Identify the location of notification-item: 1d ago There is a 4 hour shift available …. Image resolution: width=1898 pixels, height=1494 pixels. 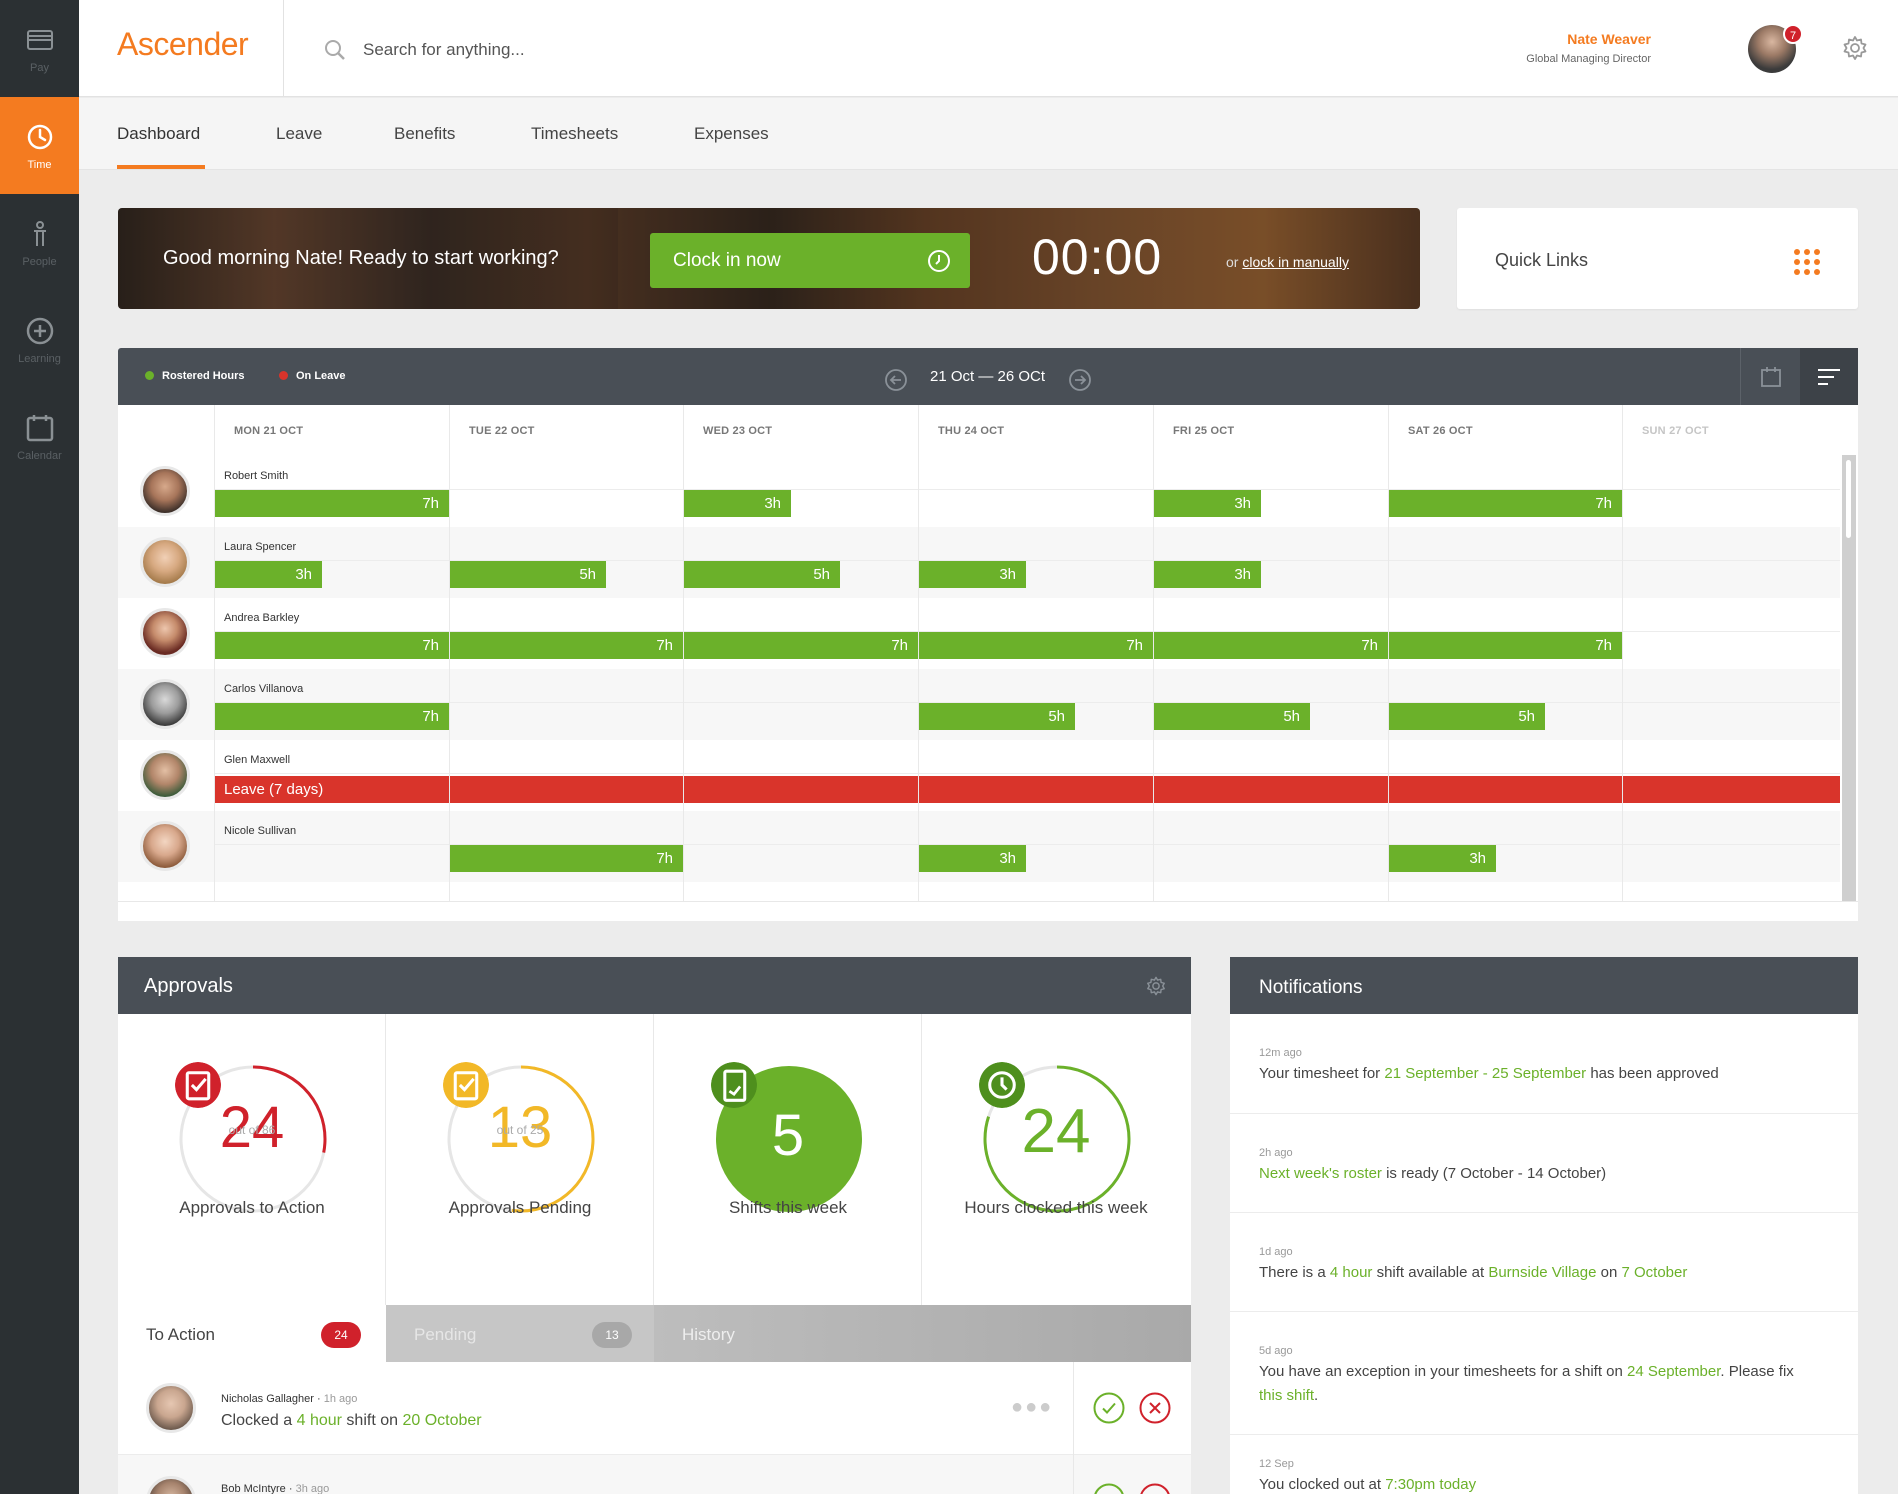
(1544, 1262).